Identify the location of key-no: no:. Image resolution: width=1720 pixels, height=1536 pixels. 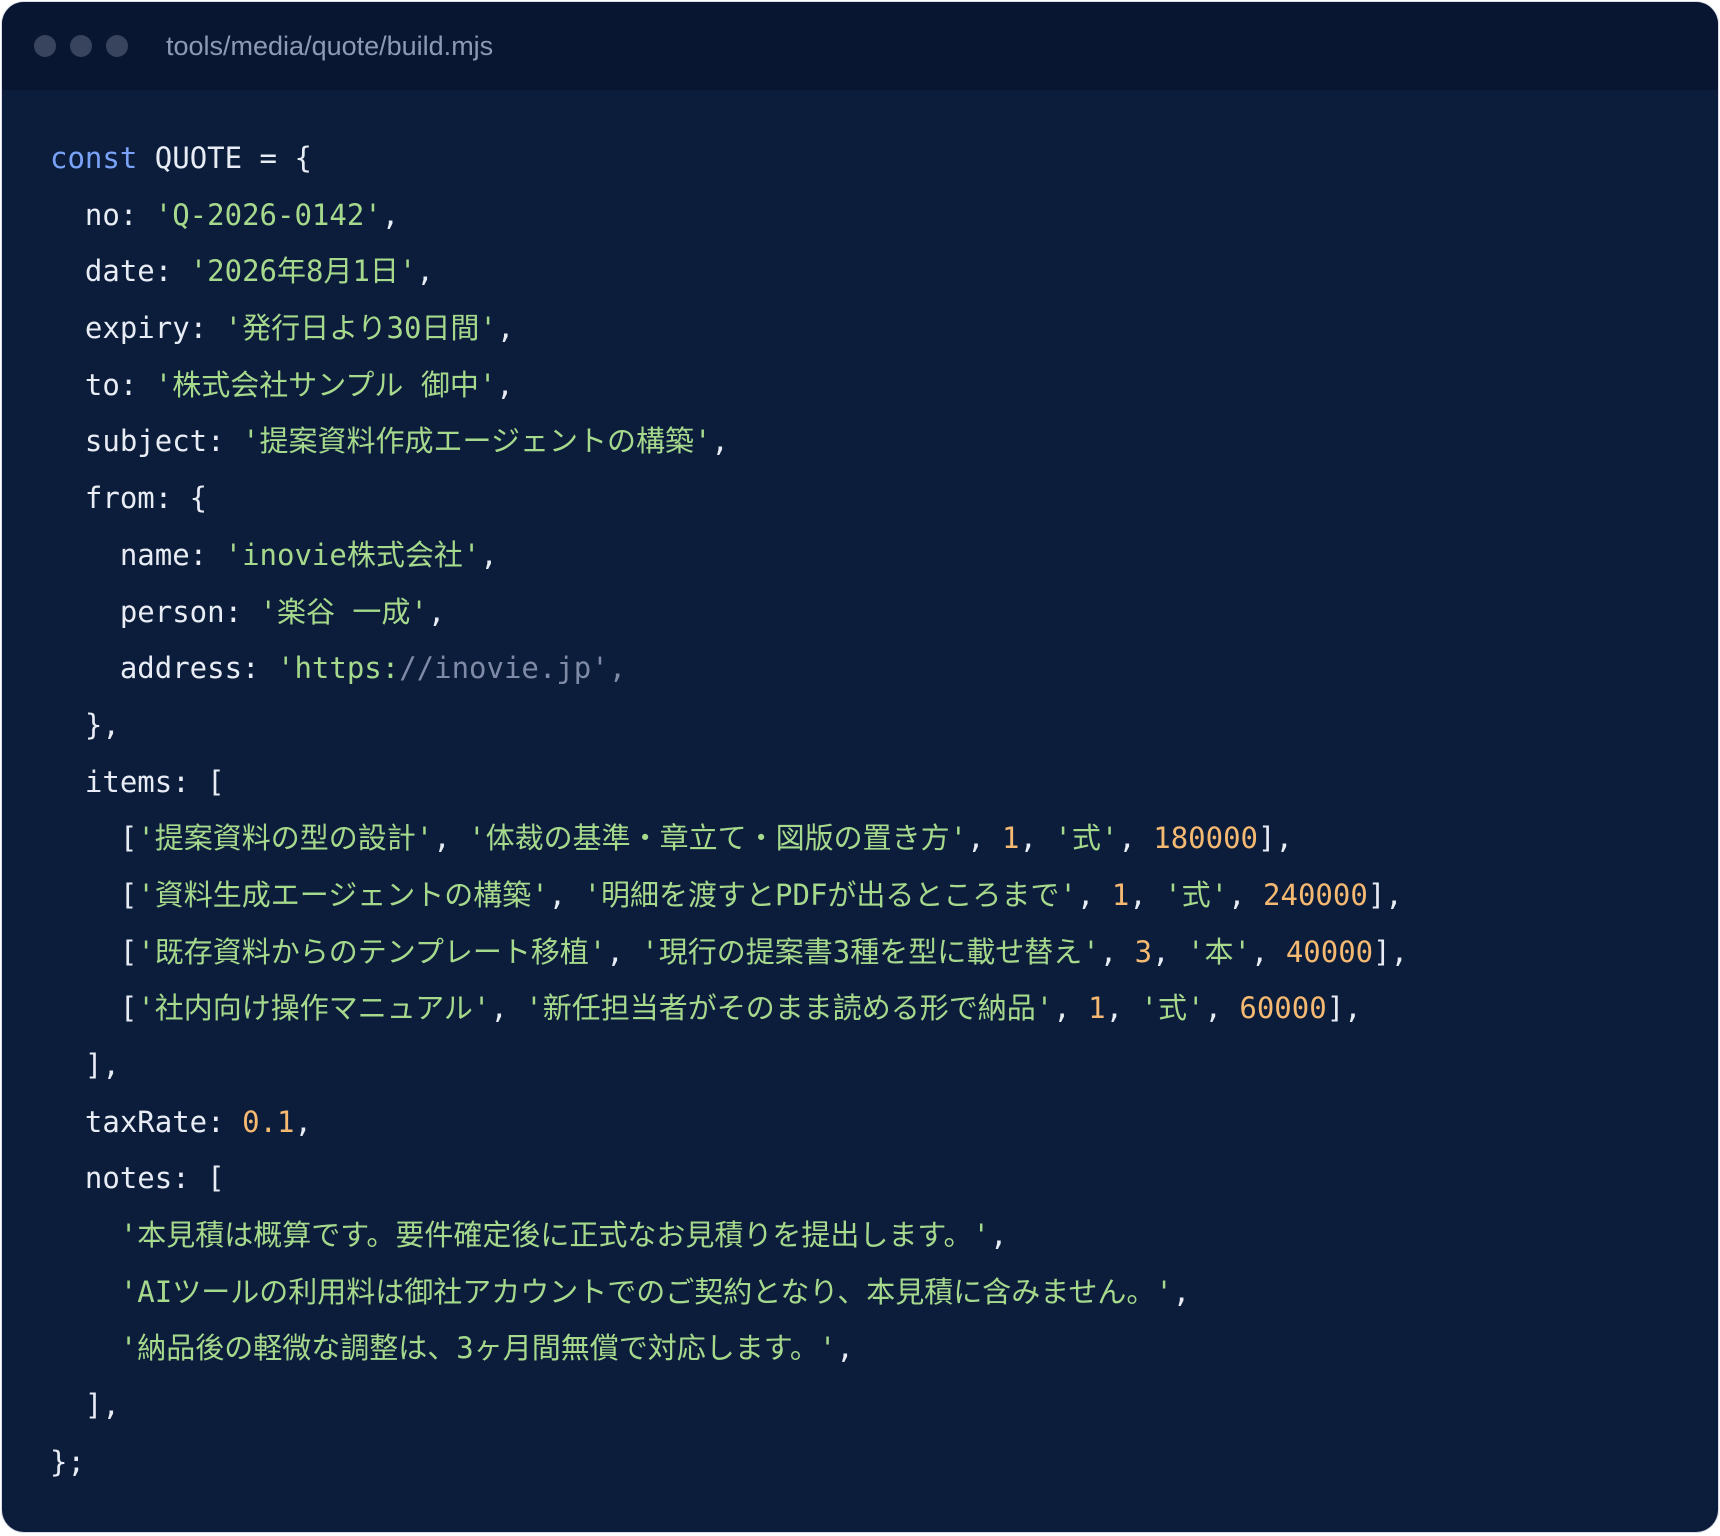
(102, 214).